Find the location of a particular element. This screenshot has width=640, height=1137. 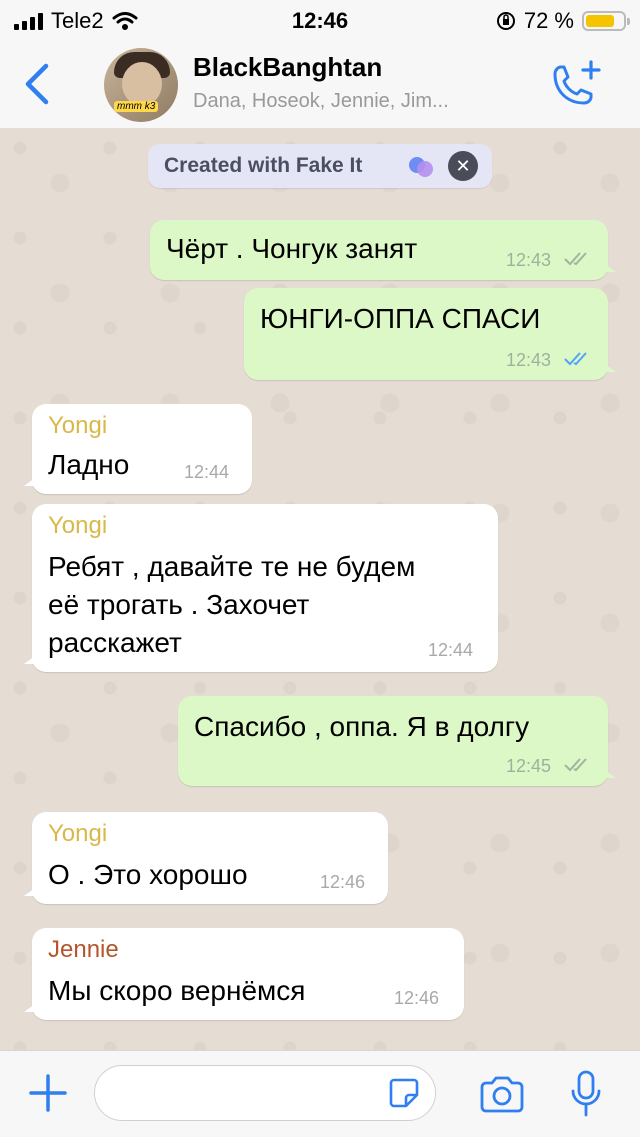

message-text: Мы скоро вернёмся is located at coordinates (177, 990).